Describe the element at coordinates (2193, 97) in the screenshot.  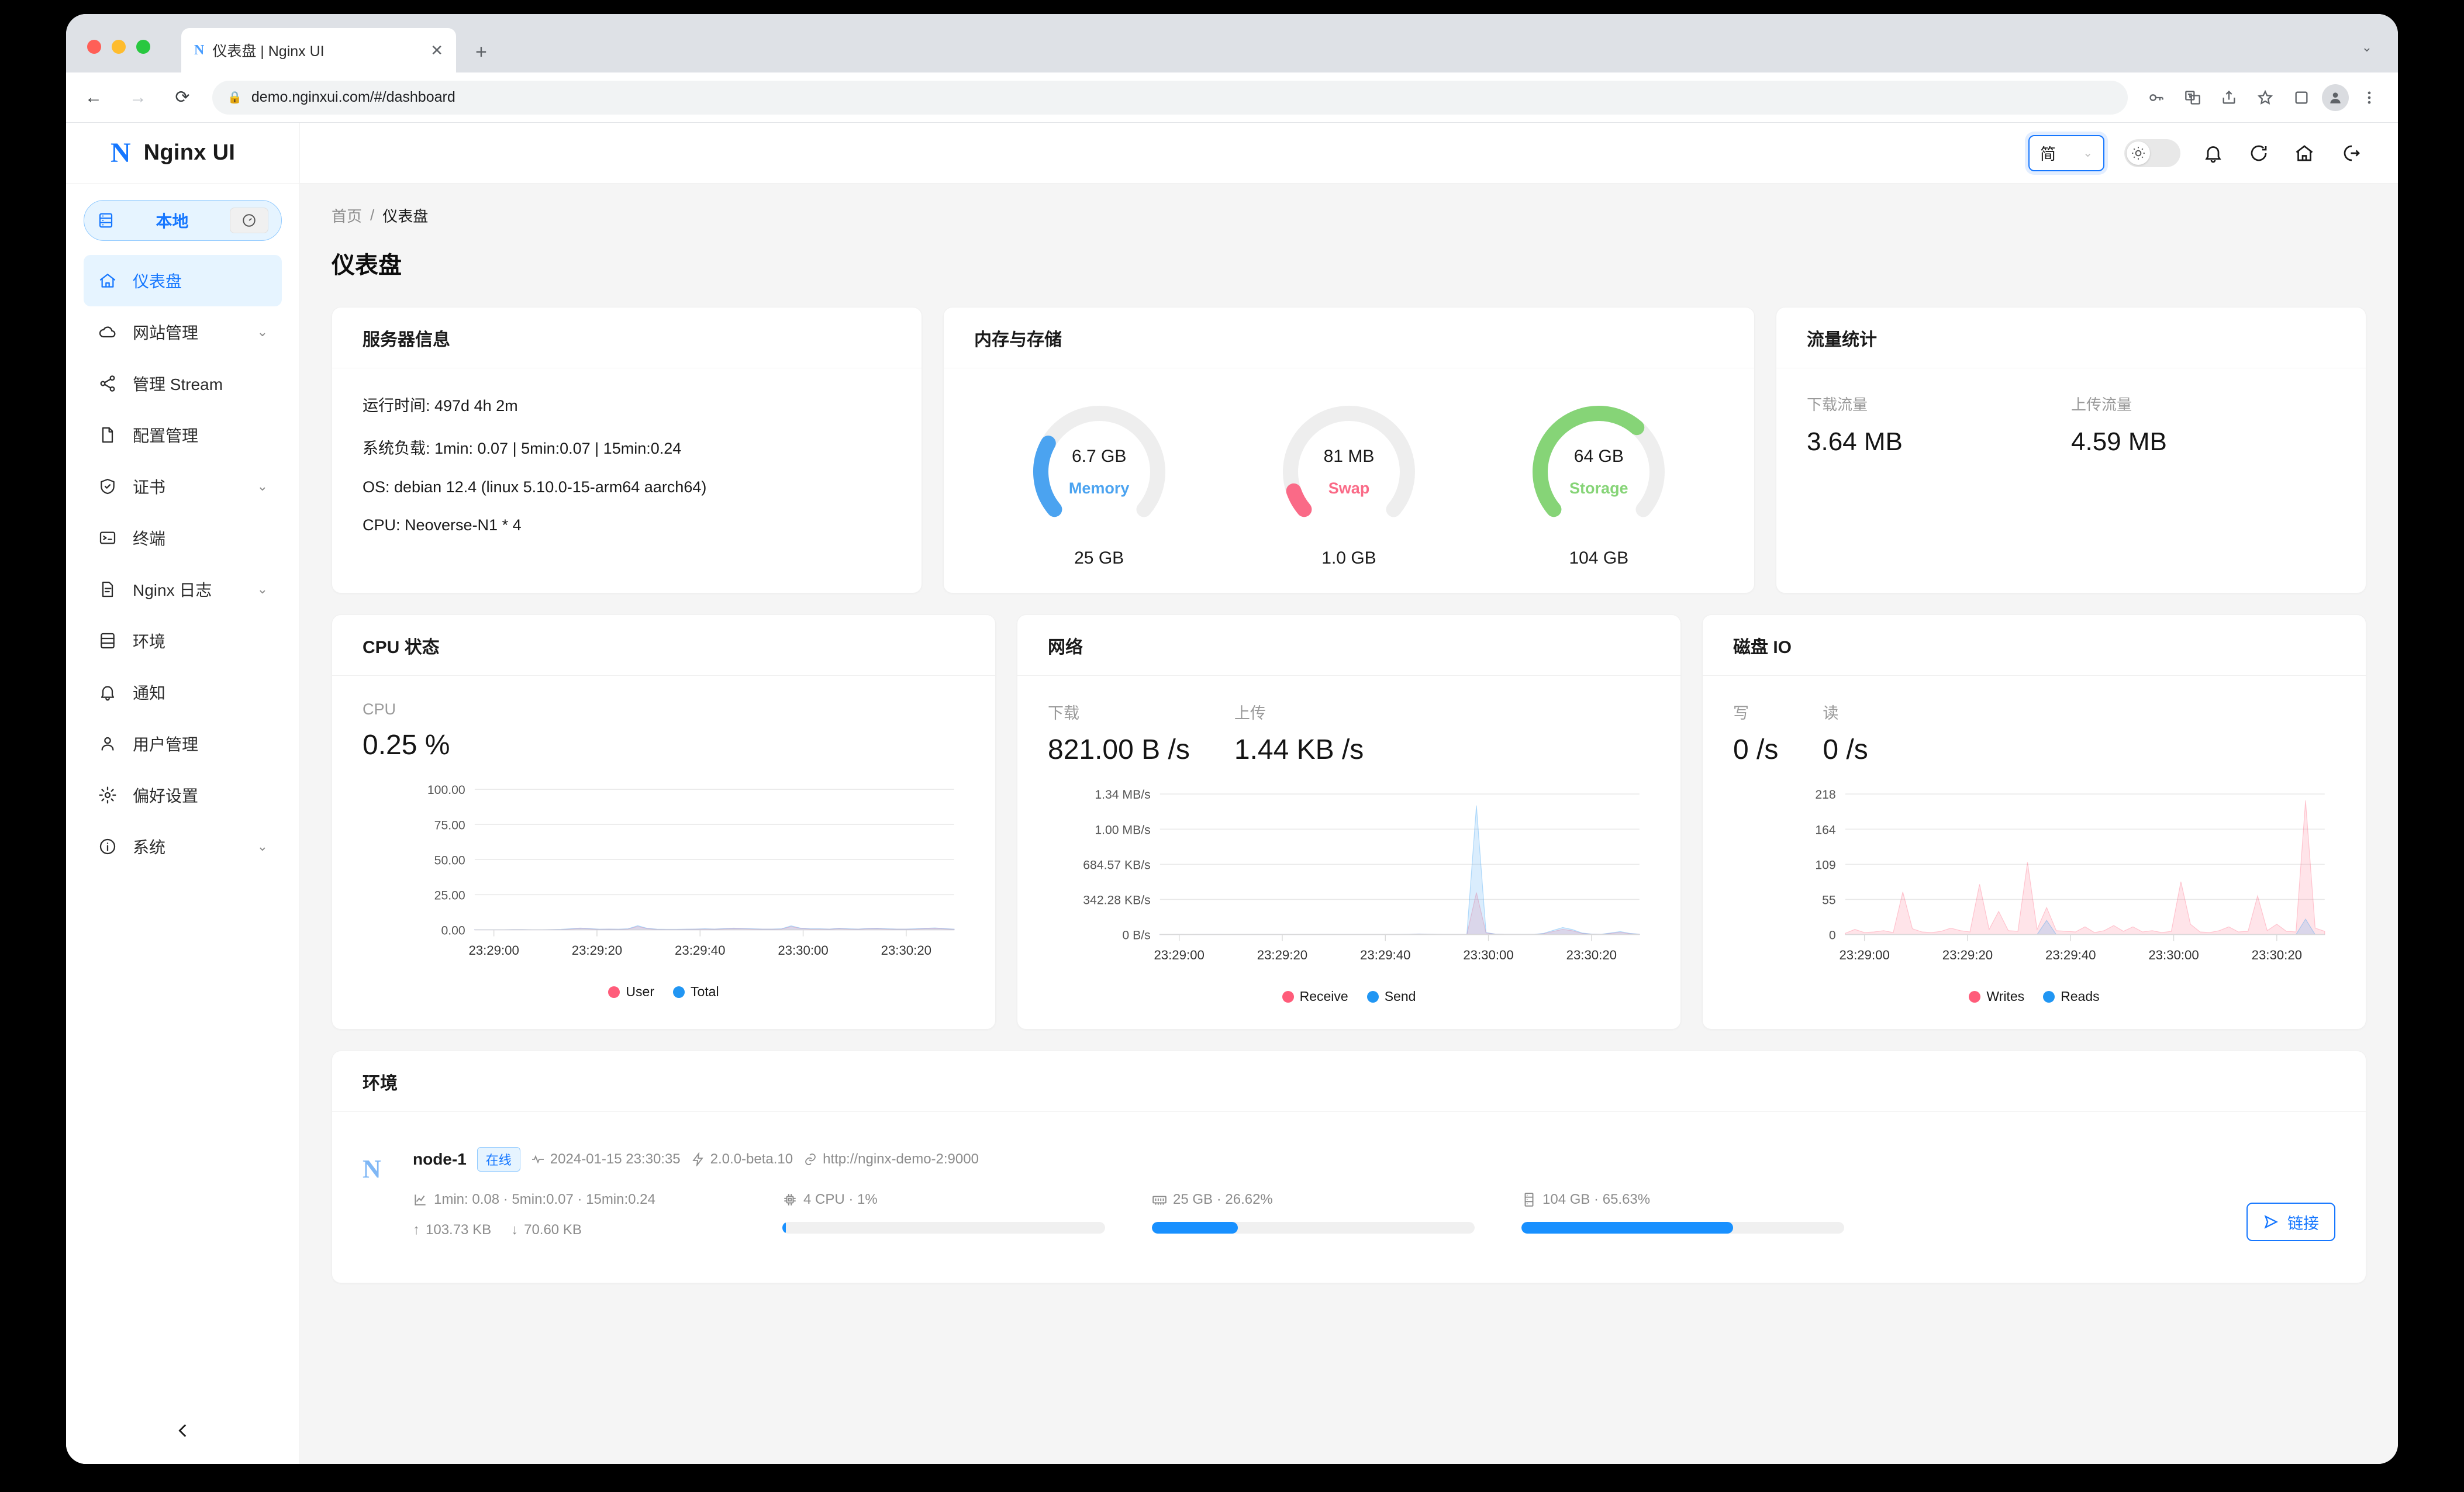
I see `translate-icon` at that location.